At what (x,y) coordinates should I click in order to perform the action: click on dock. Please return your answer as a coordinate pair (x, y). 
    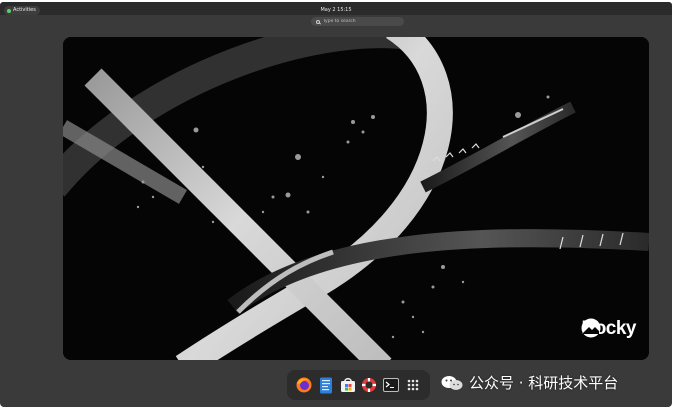
    Looking at the image, I should click on (358, 385).